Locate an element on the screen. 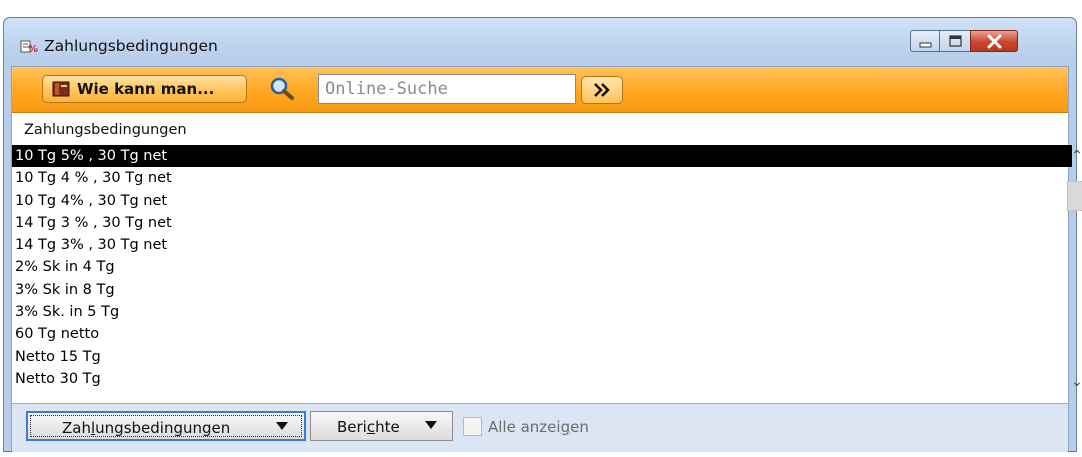 This screenshot has height=457, width=1082. list-item: 3% Sk in 8 Tg is located at coordinates (542, 290).